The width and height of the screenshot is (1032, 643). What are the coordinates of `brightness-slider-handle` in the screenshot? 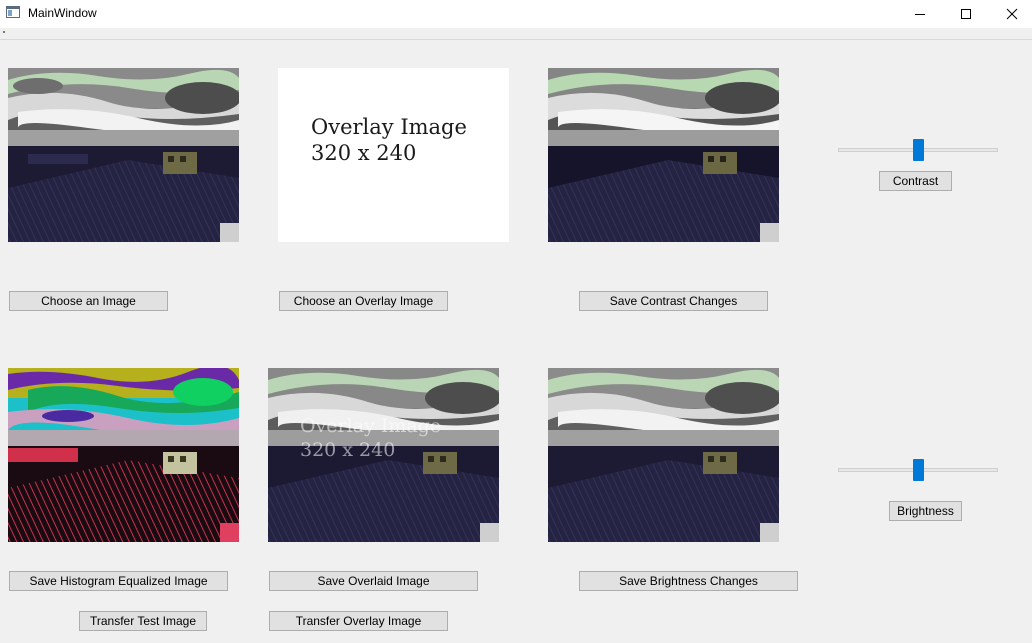 It's located at (918, 470).